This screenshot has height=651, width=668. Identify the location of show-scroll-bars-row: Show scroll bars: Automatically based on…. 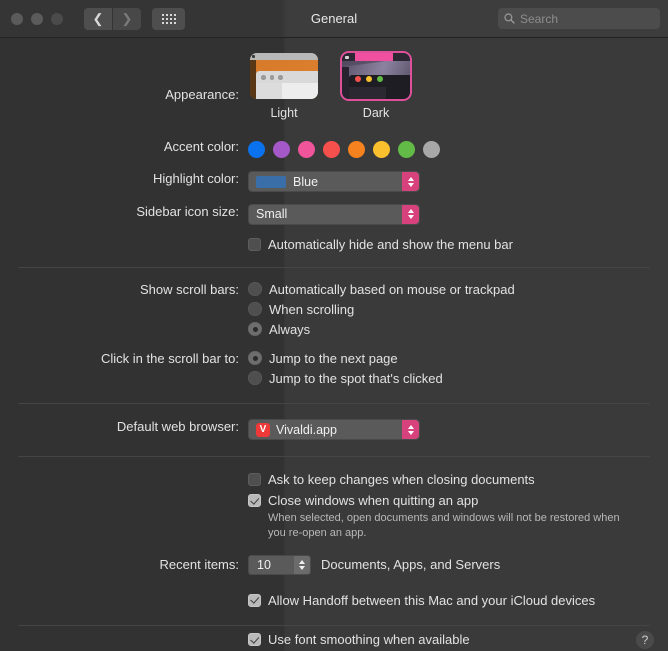
(334, 312).